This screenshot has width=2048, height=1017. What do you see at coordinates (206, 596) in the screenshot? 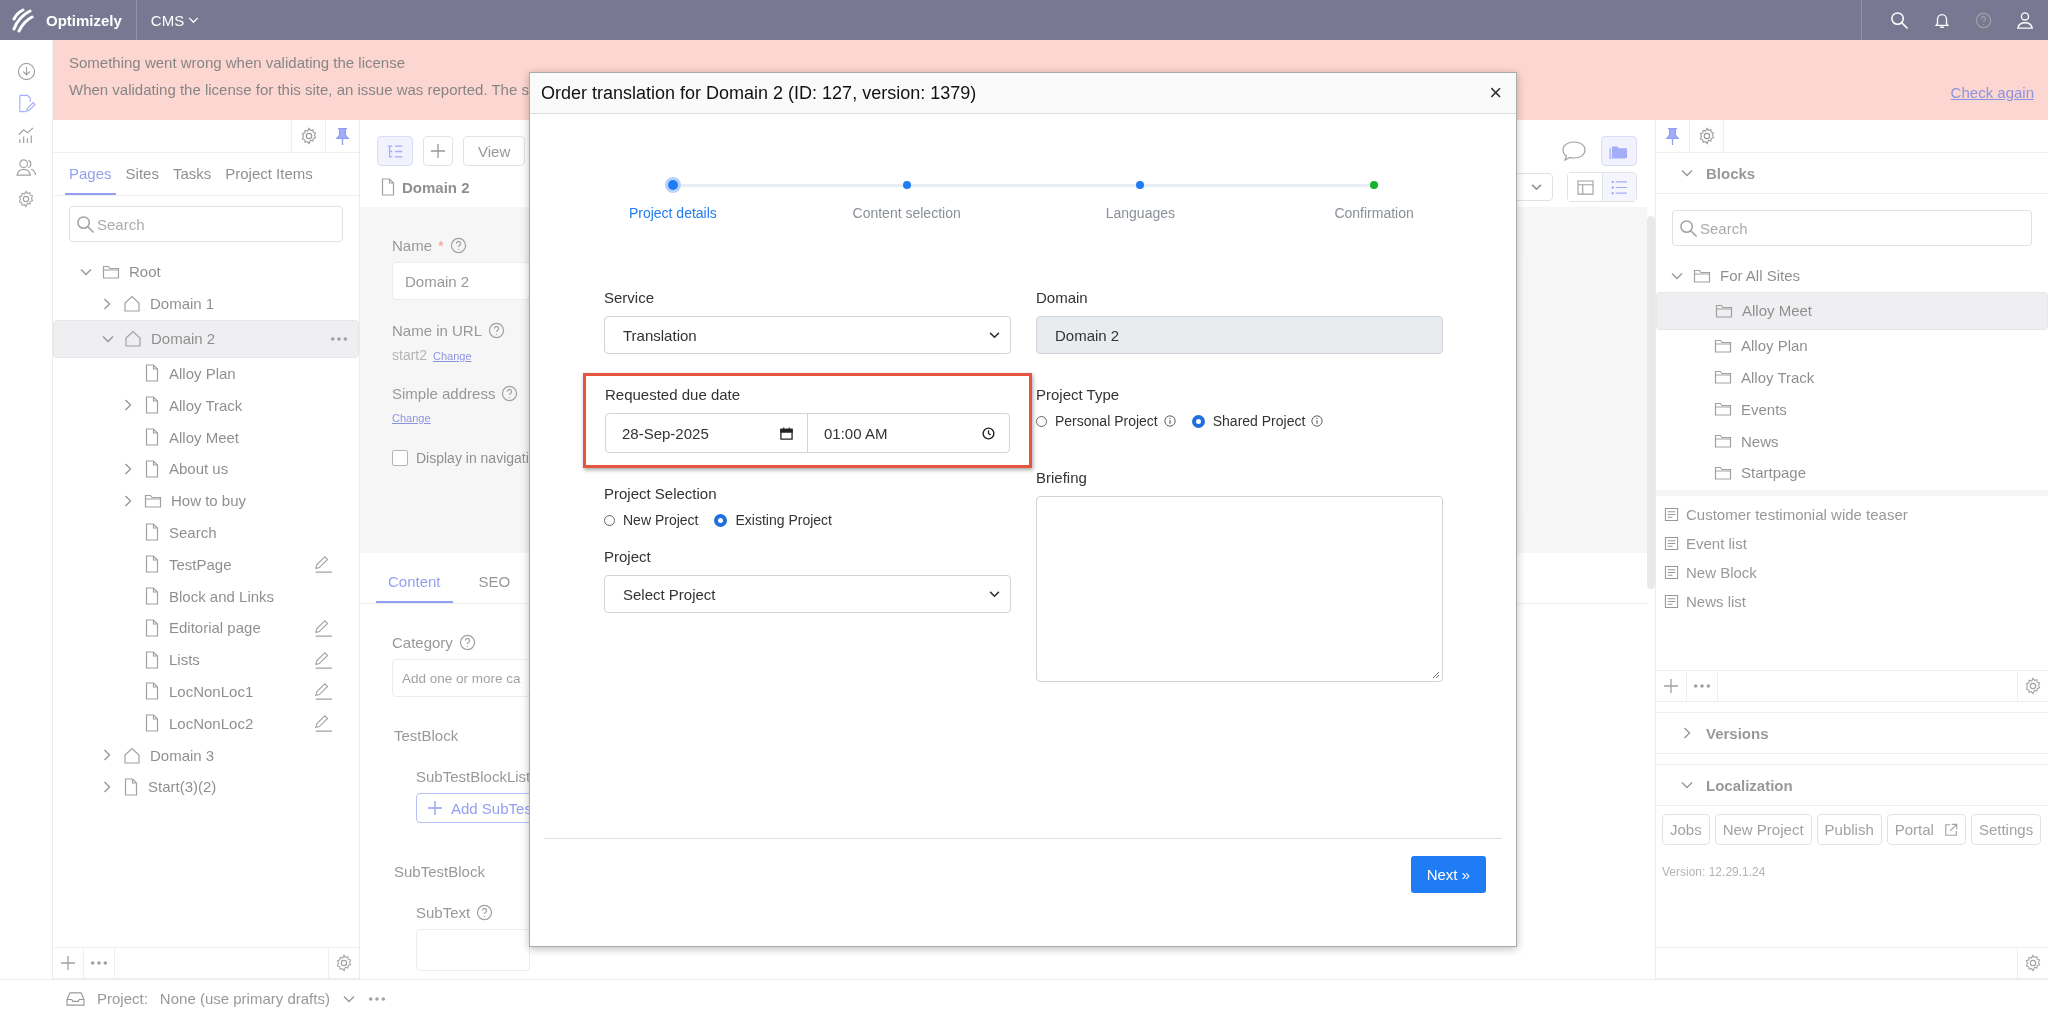
I see `tree-item: Block and Links` at bounding box center [206, 596].